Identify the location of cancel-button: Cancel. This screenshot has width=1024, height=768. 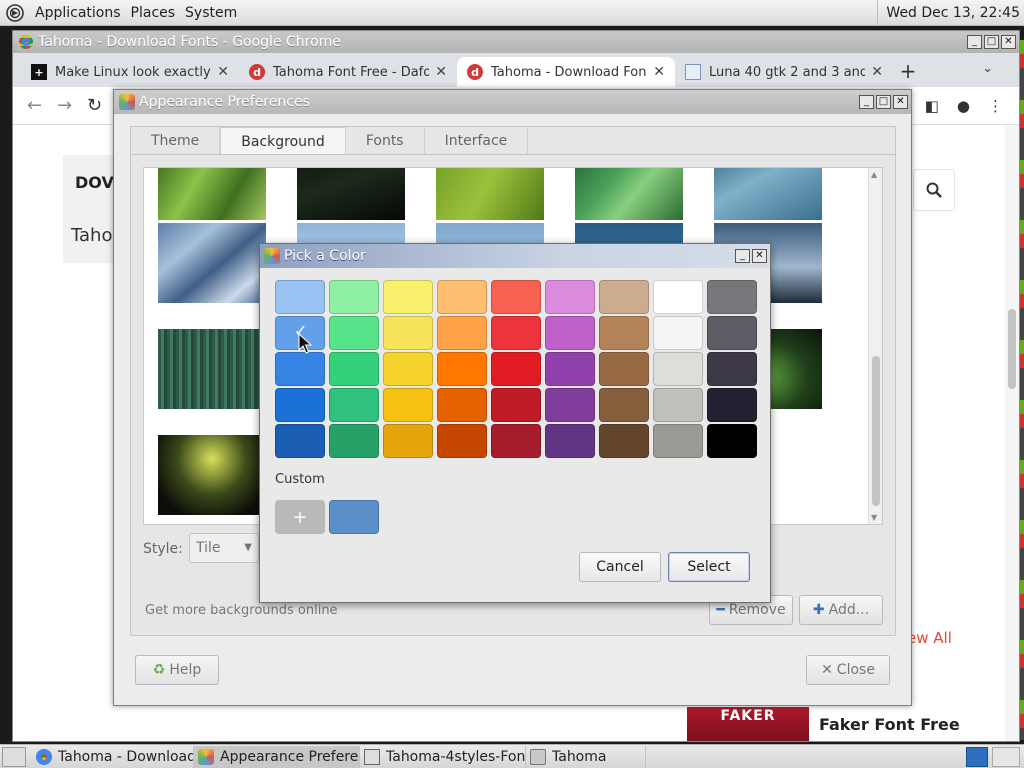
(620, 567).